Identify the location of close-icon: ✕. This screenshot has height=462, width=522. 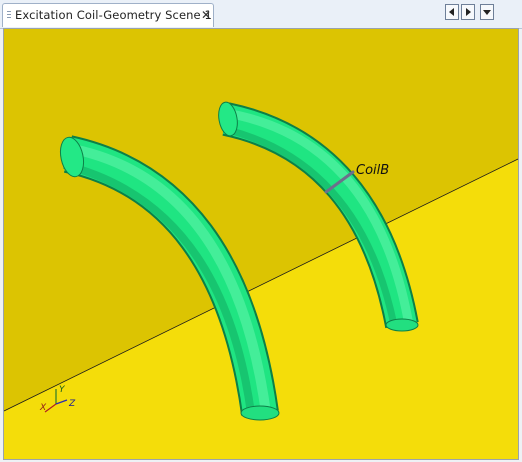
(206, 15).